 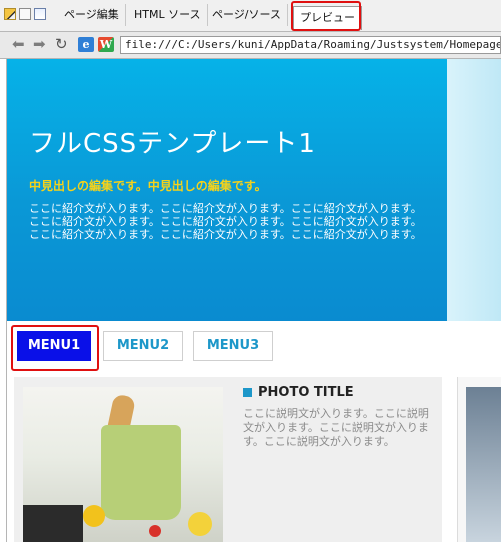 I want to click on second-photo, so click(x=483, y=464).